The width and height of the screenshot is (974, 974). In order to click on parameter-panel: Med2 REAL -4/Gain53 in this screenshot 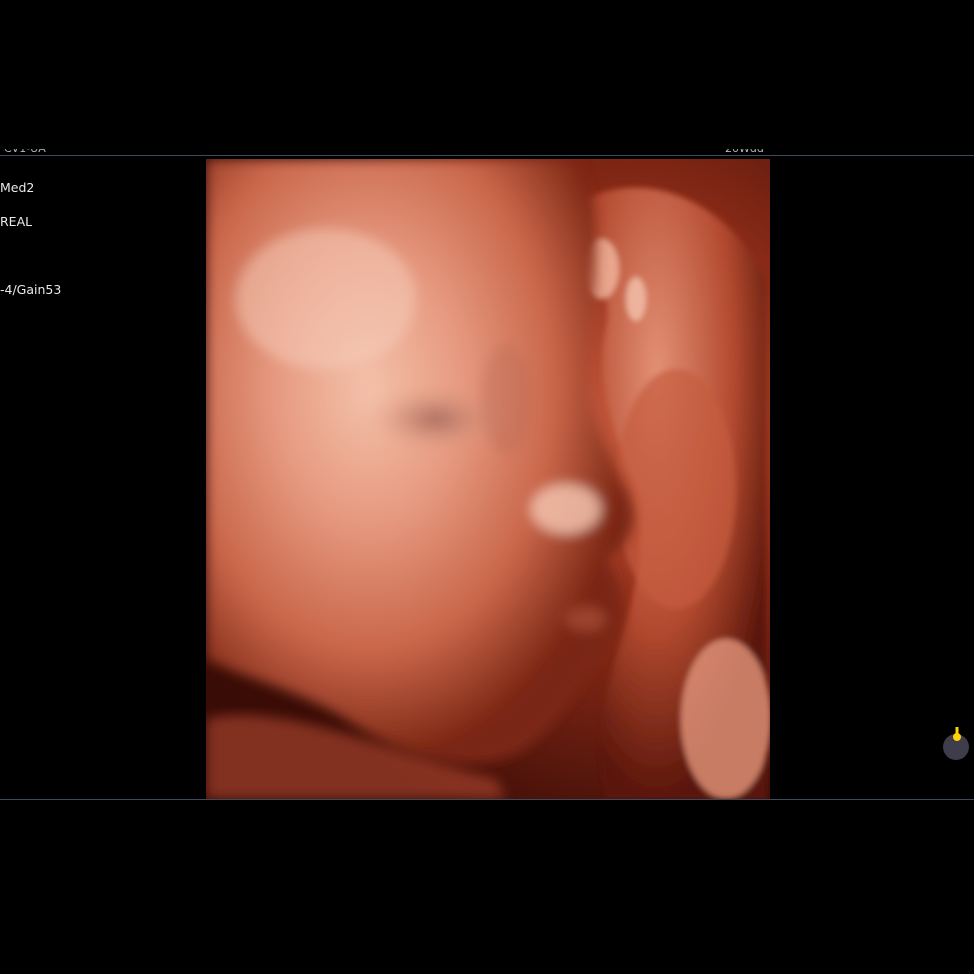, I will do `click(30, 230)`.